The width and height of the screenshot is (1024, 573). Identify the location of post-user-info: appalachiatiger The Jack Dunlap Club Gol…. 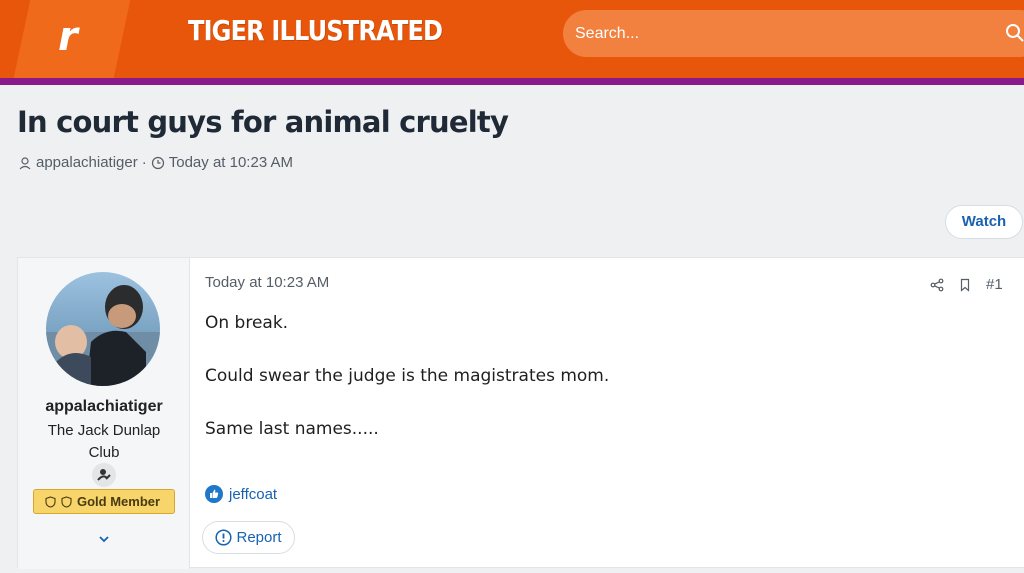
(104, 413).